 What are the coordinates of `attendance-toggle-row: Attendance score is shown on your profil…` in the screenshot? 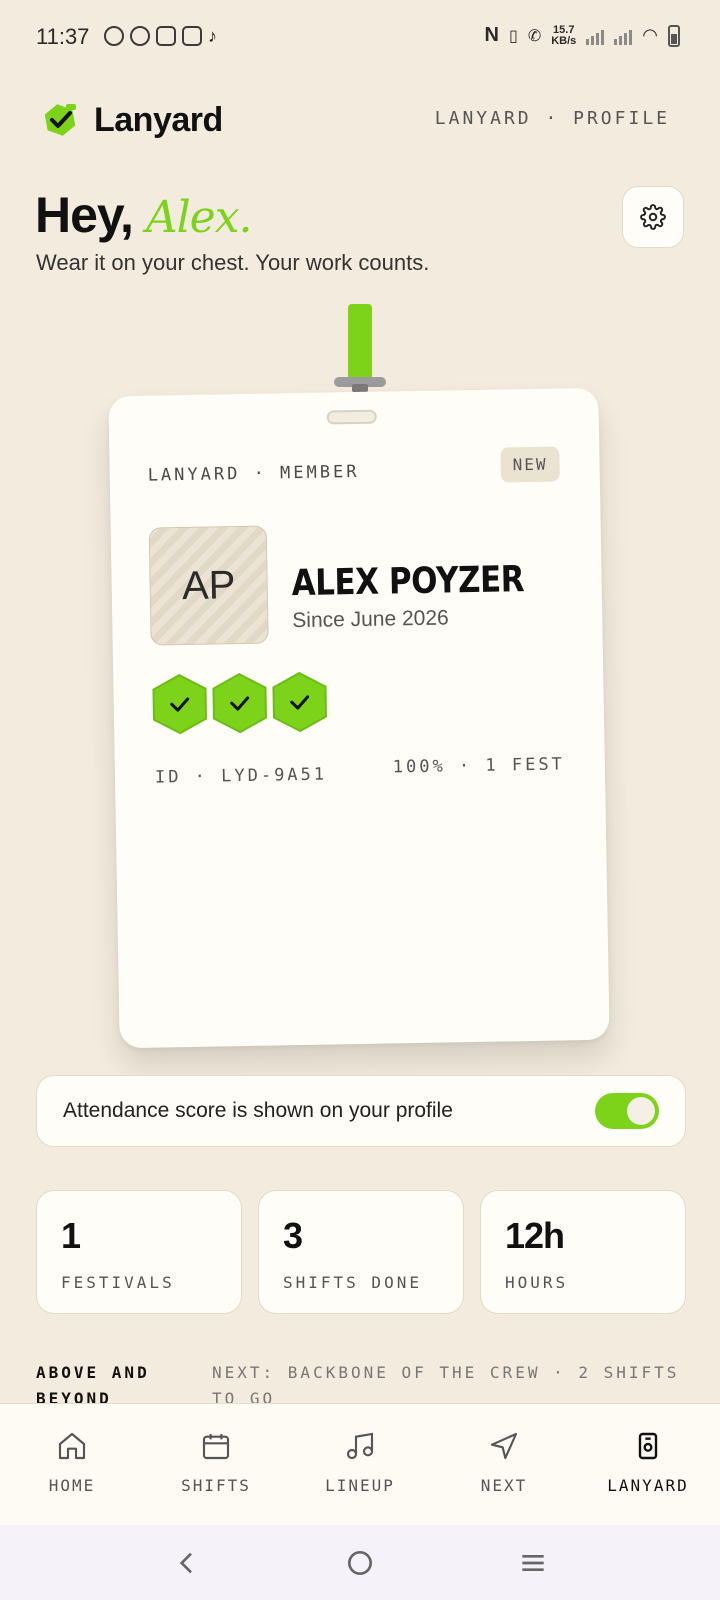 It's located at (361, 1111).